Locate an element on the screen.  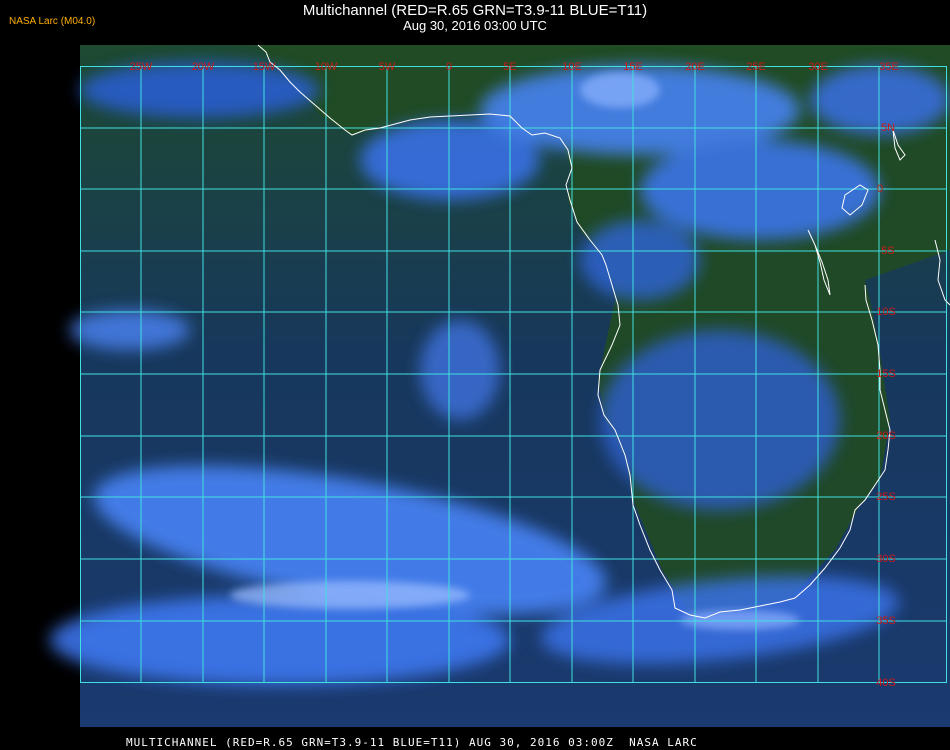
lon-label: 10E is located at coordinates (572, 67).